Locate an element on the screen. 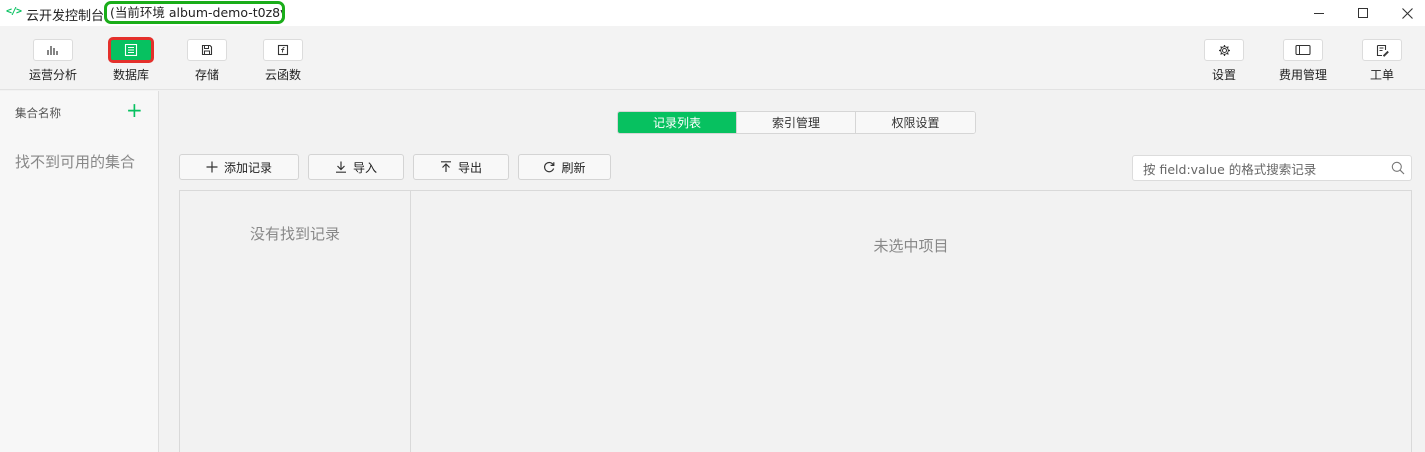 The height and width of the screenshot is (452, 1425). environment-label: (当前环境 album-demo-t0z8y) is located at coordinates (194, 12).